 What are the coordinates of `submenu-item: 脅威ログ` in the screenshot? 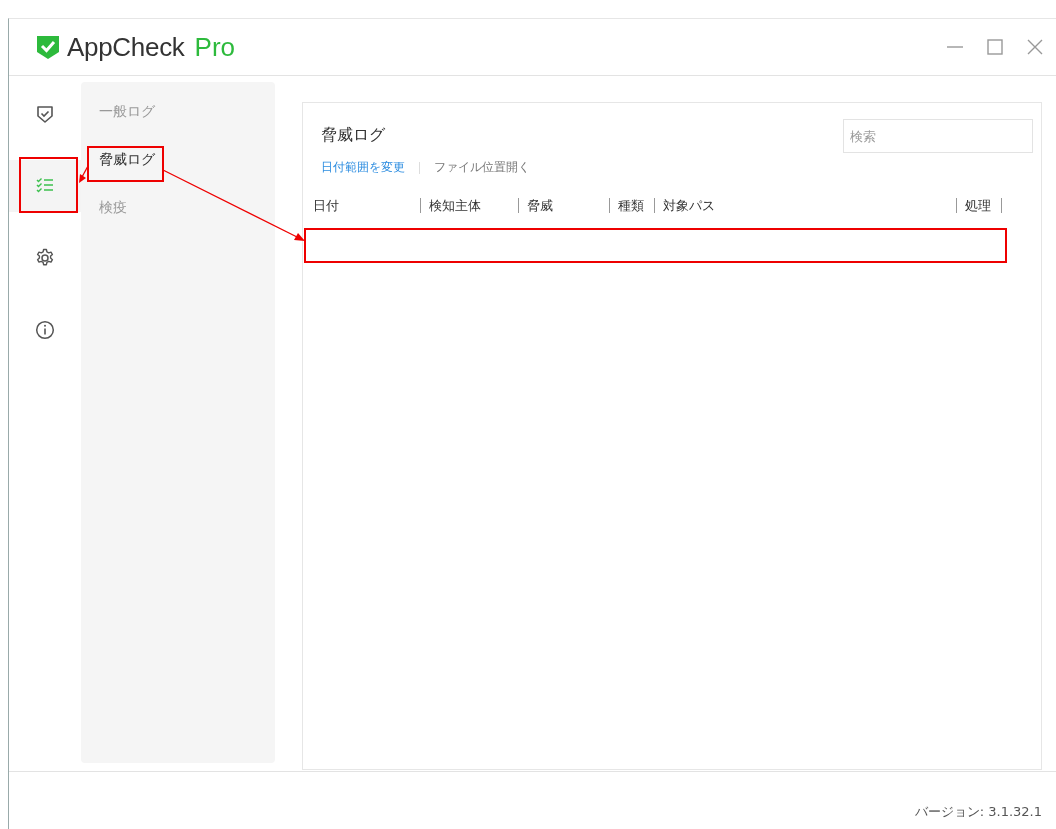 It's located at (178, 160).